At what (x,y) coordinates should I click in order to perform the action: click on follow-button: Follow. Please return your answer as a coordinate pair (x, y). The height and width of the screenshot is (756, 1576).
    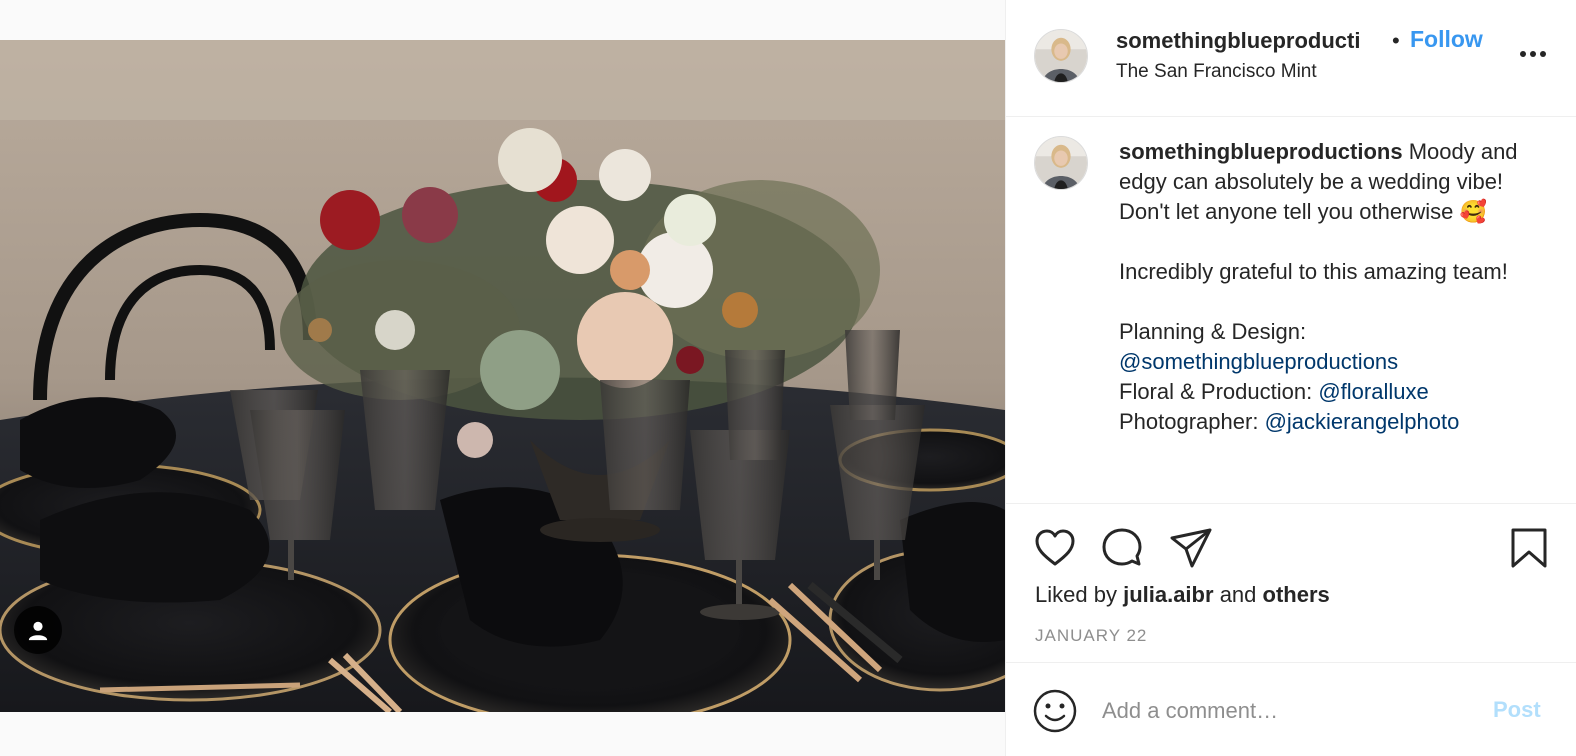
    Looking at the image, I should click on (1446, 39).